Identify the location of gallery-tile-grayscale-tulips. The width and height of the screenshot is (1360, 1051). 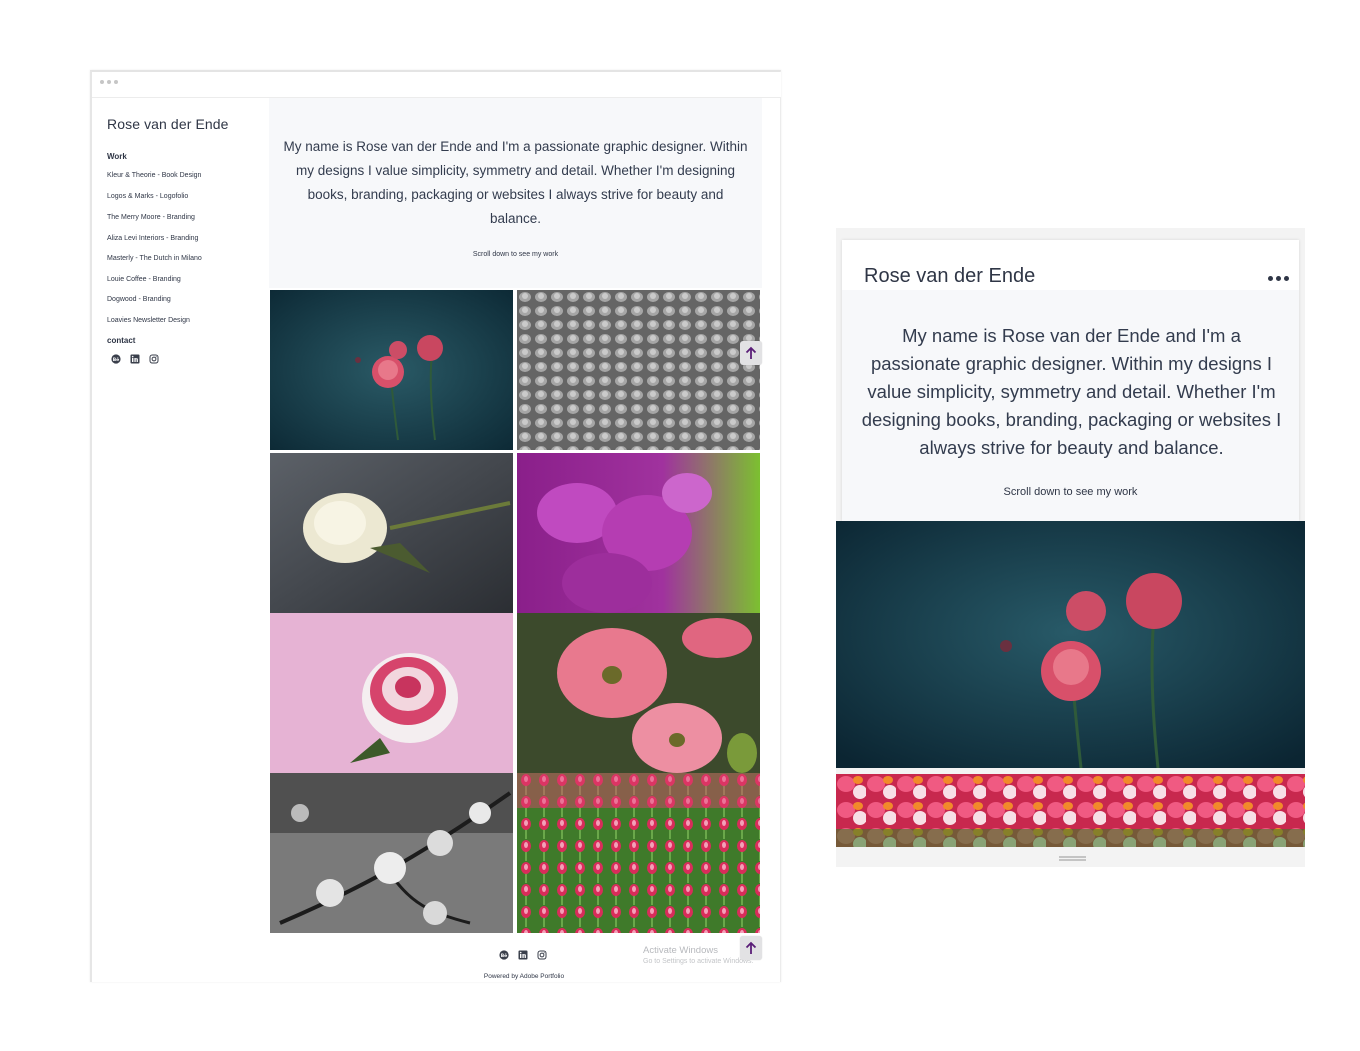
(638, 370).